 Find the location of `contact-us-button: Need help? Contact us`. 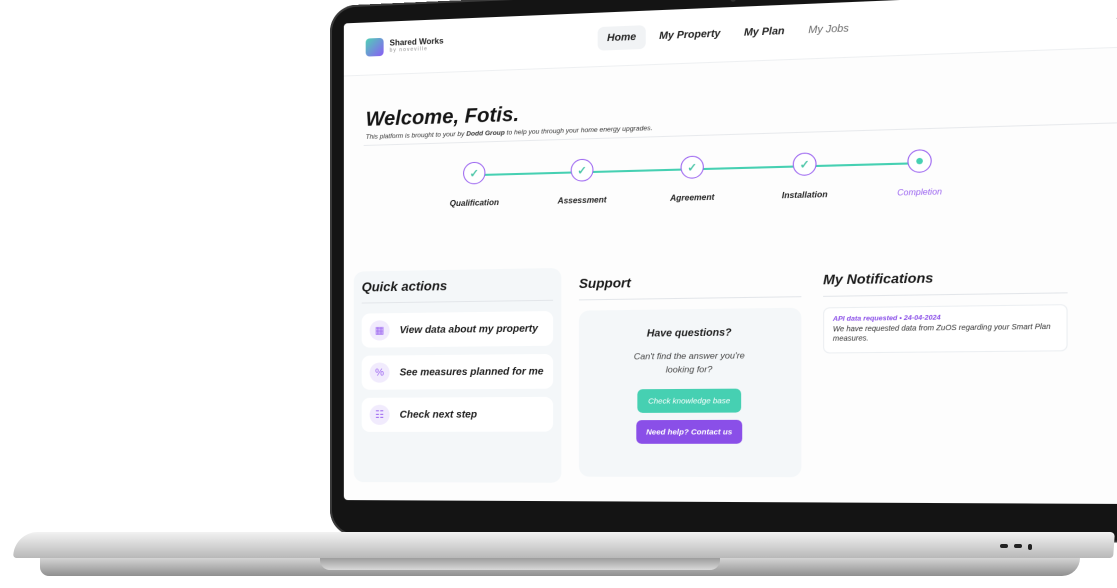

contact-us-button: Need help? Contact us is located at coordinates (689, 431).